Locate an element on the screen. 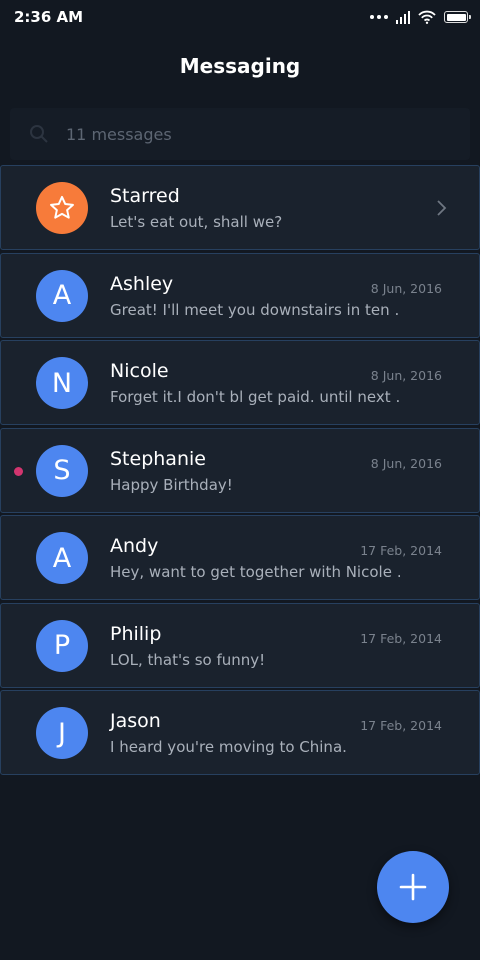 The height and width of the screenshot is (960, 480). status-icons is located at coordinates (420, 17).